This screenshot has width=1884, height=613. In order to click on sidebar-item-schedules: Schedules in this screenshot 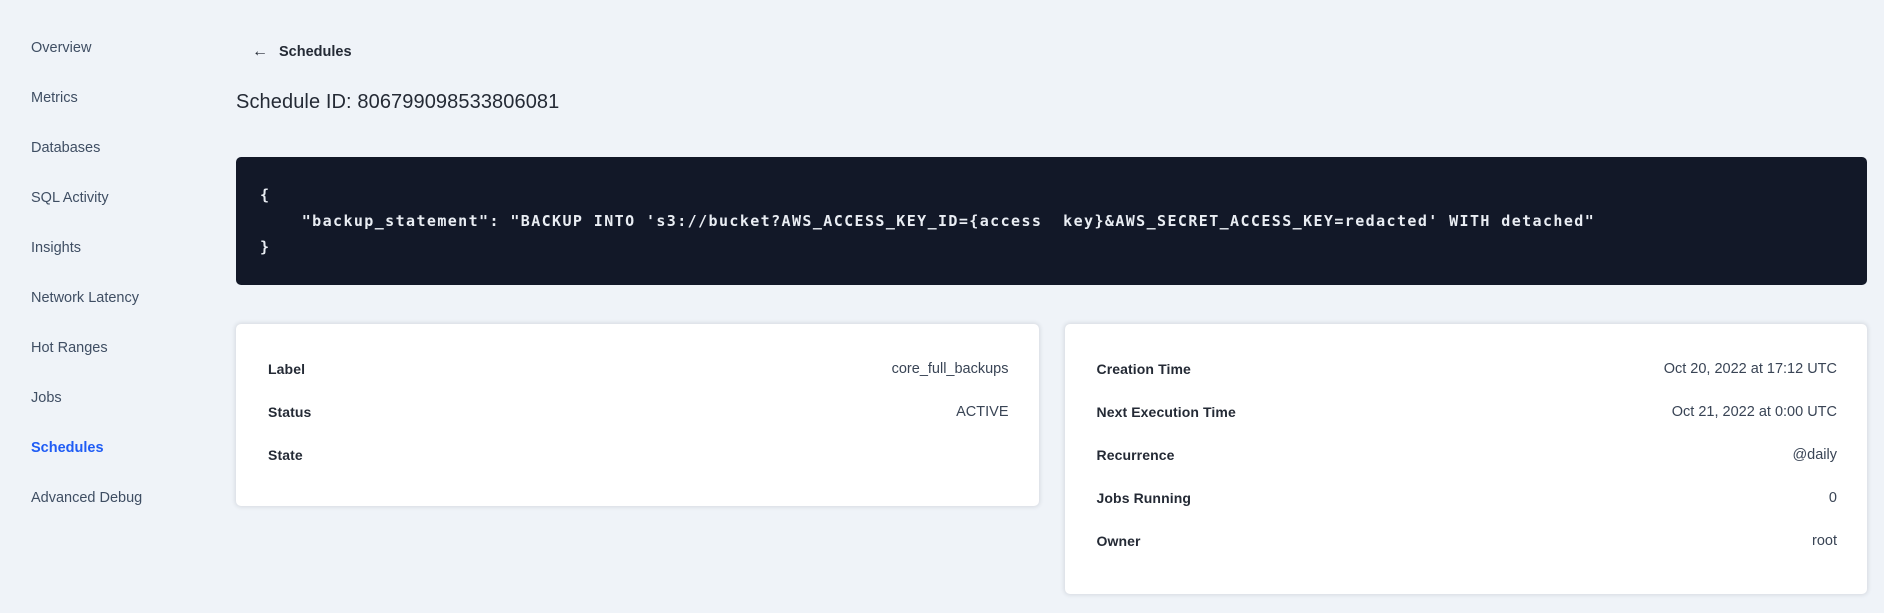, I will do `click(105, 448)`.